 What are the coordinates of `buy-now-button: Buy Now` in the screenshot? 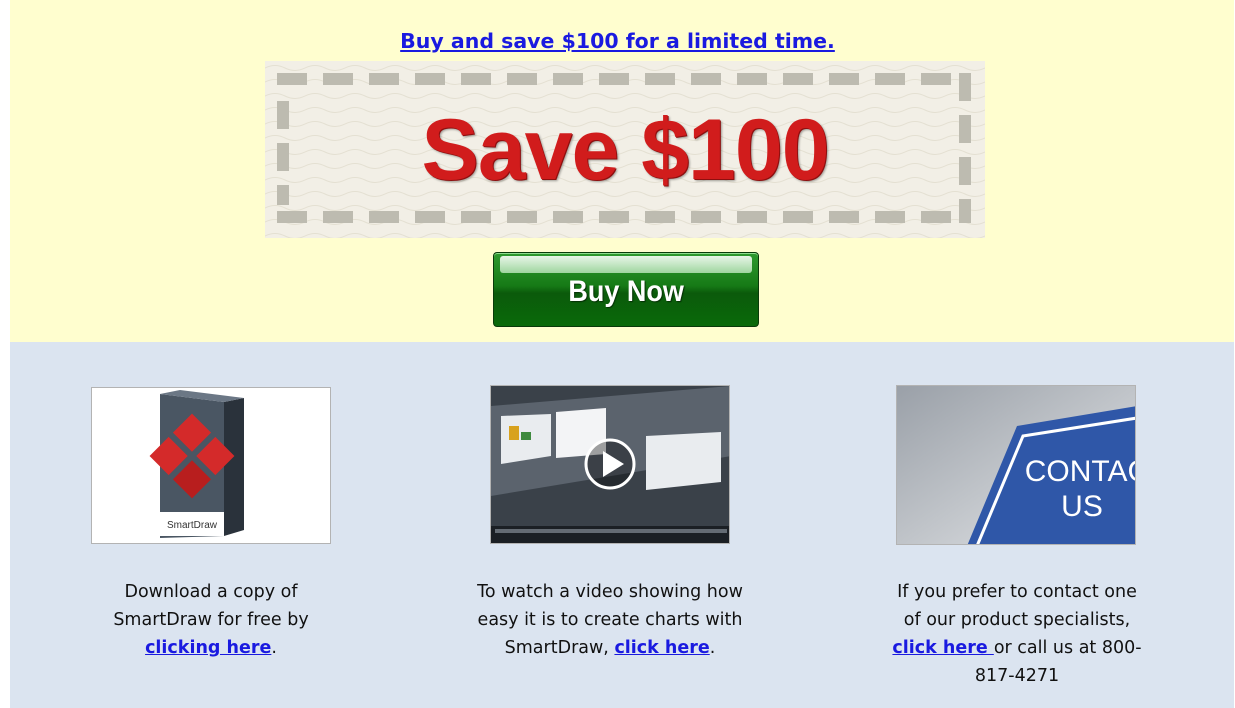 It's located at (626, 289).